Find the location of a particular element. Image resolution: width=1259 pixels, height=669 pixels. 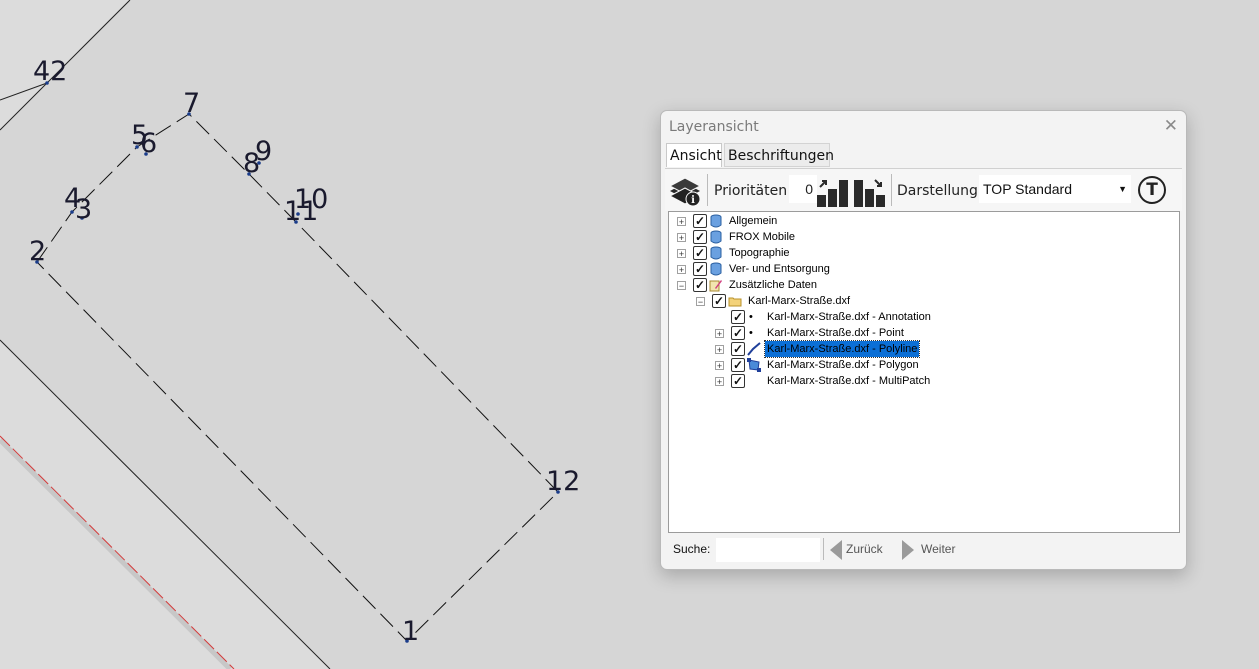

tree-item-point: + ✓ • Karl-Marx-Straße.dxf - Point is located at coordinates (865, 333).